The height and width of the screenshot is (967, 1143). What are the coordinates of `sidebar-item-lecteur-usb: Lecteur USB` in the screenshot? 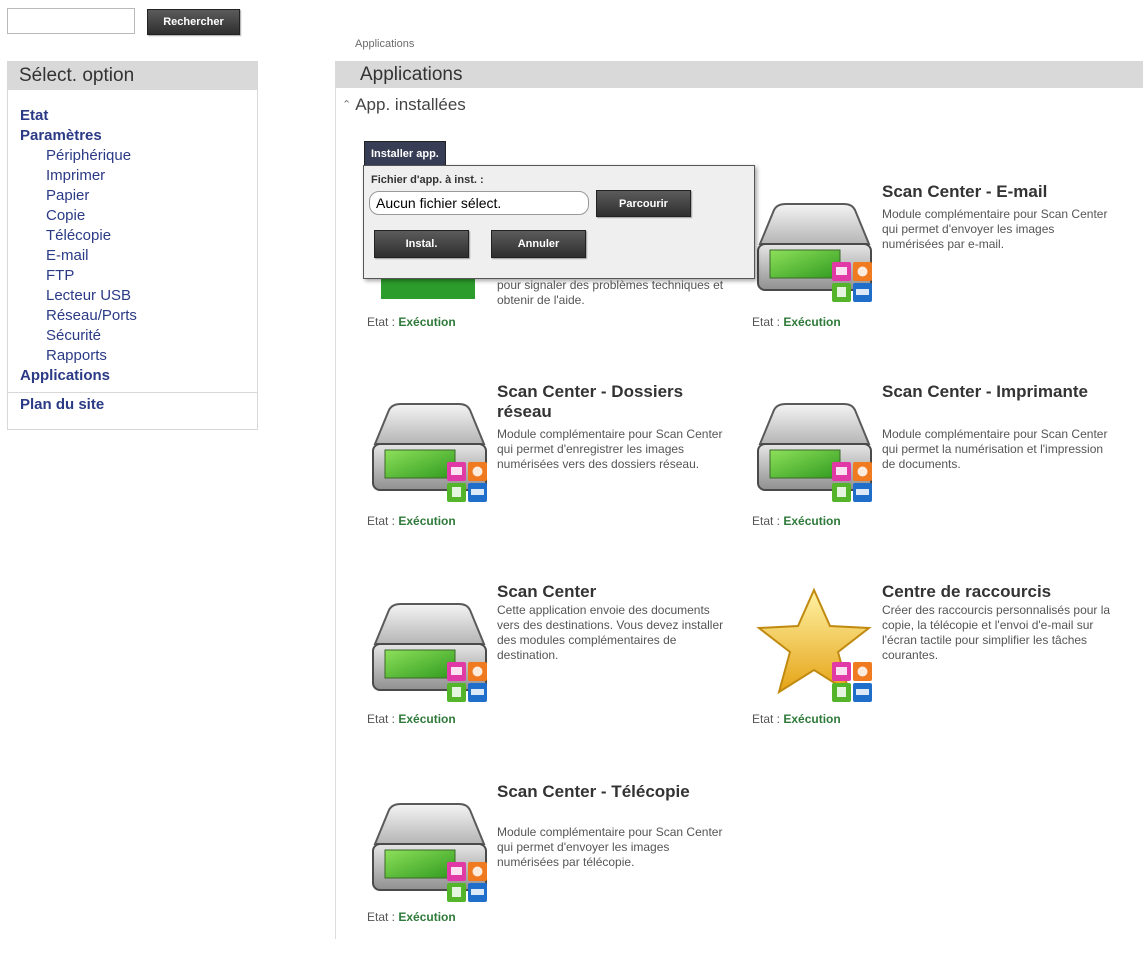 It's located at (138, 296).